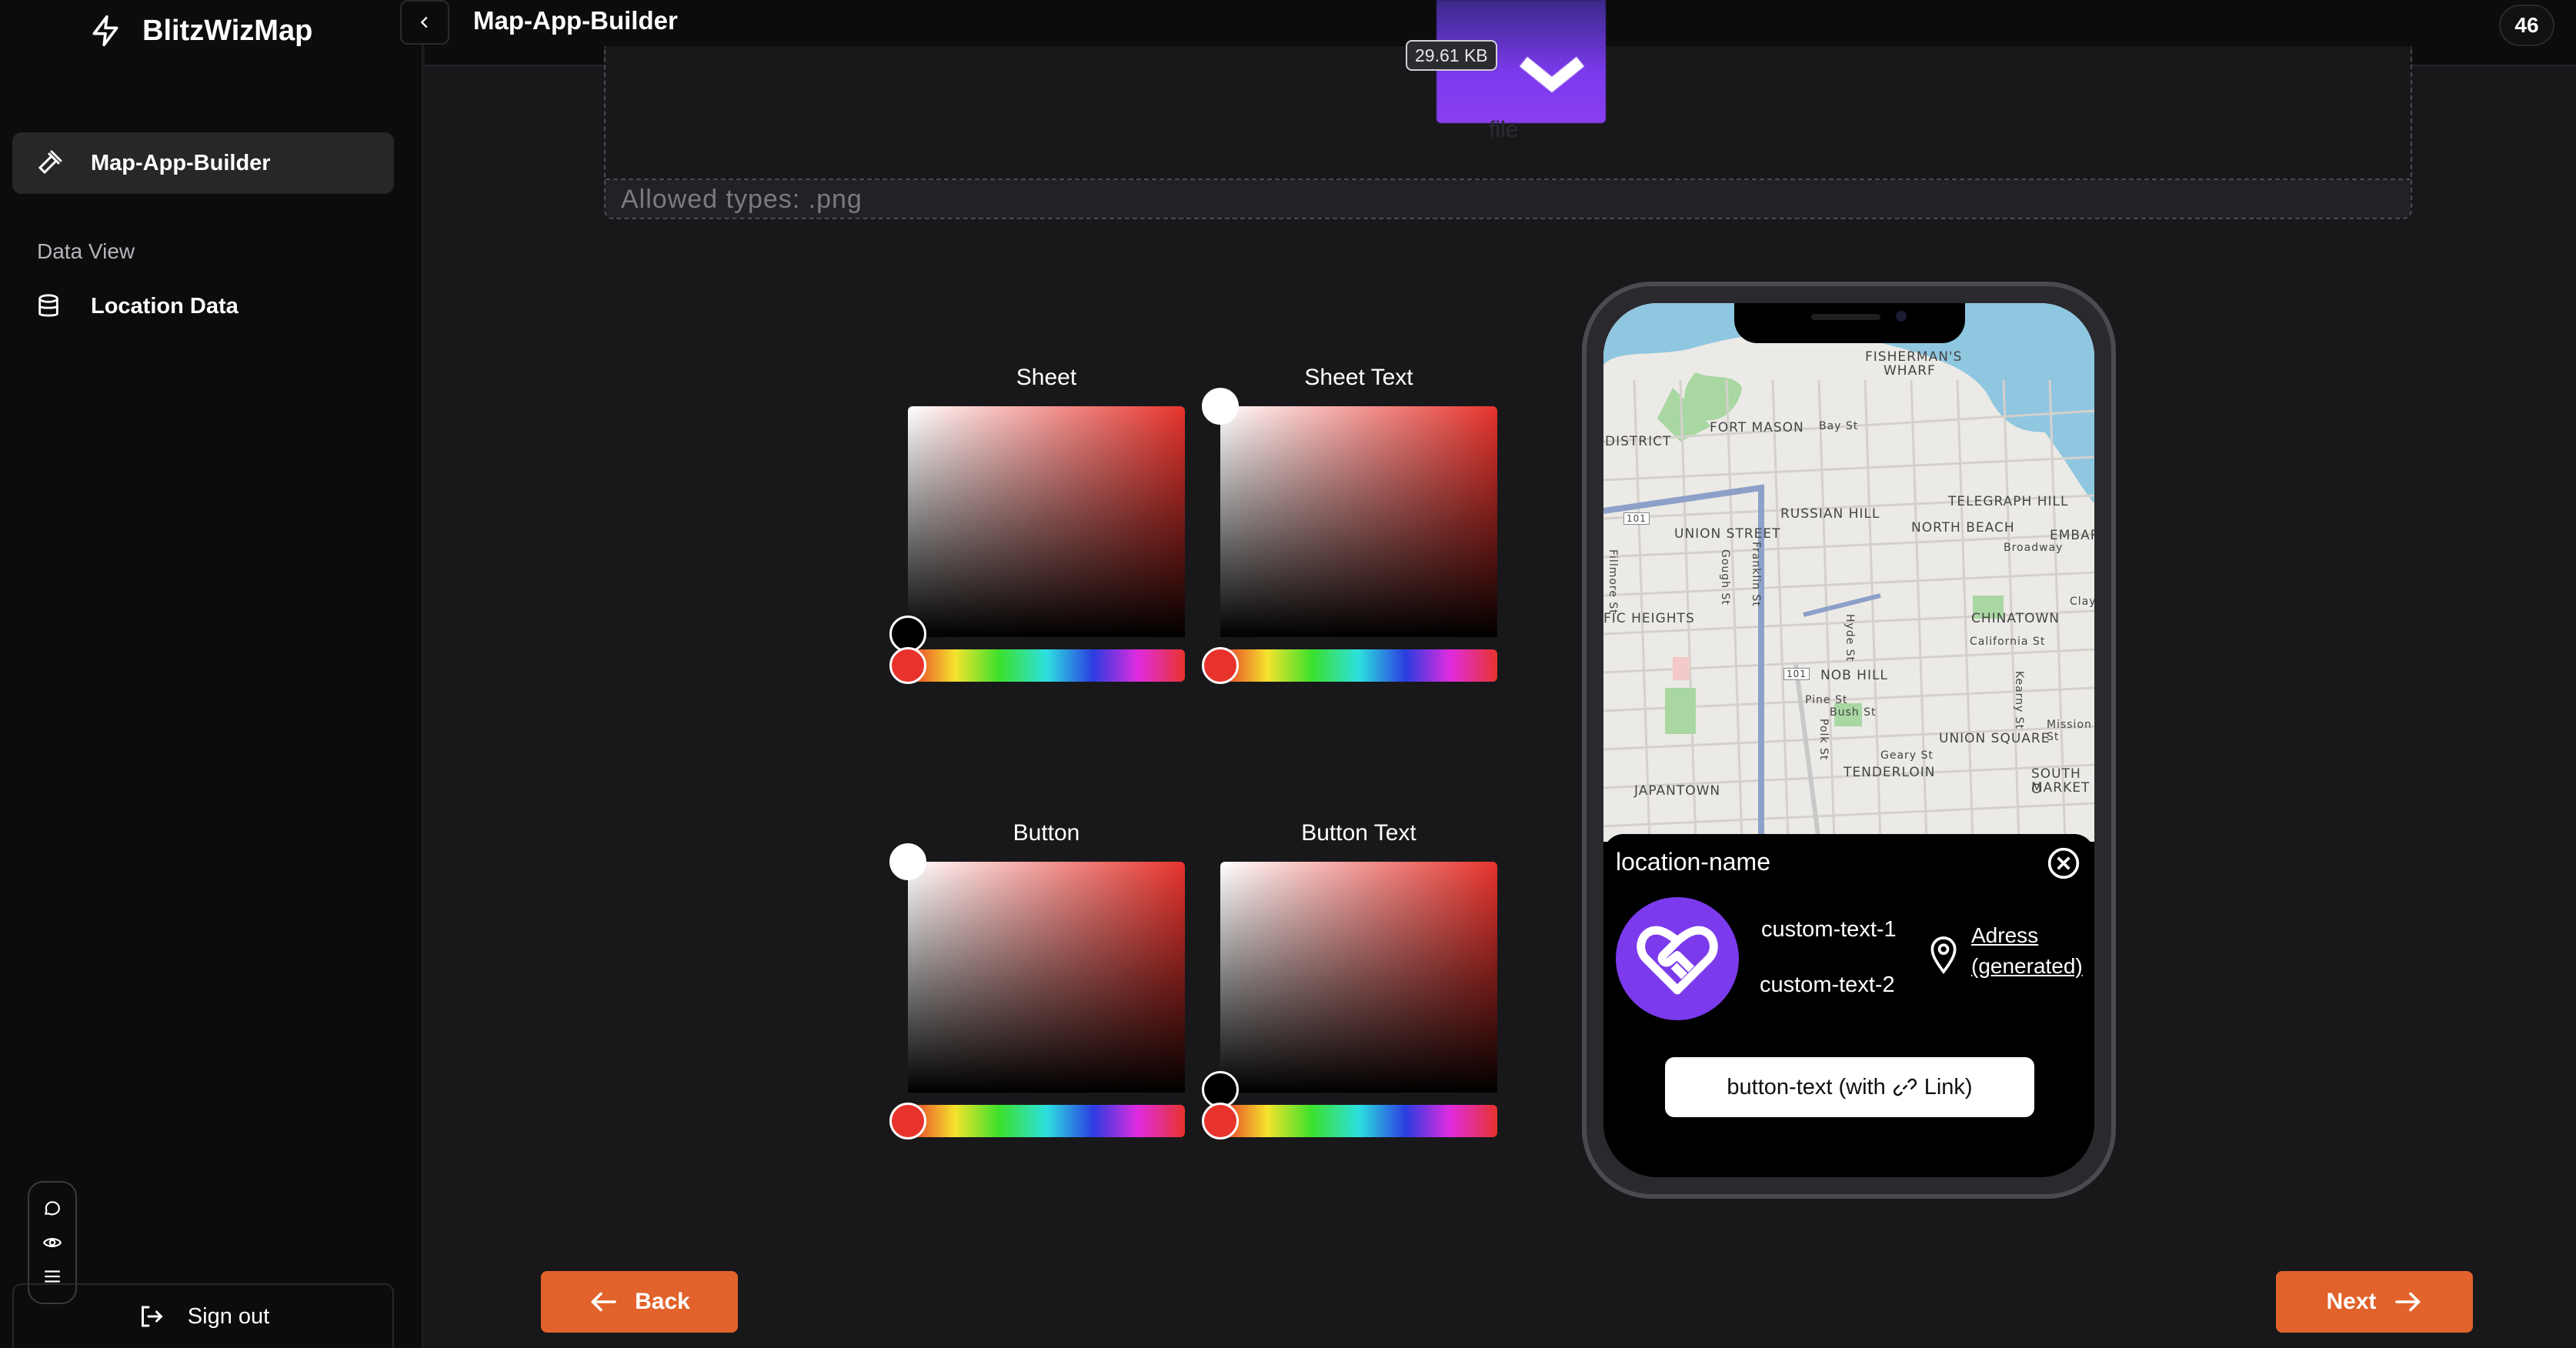 The width and height of the screenshot is (2576, 1348). What do you see at coordinates (1649, 618) in the screenshot?
I see `map-label: FIC HEIGHTS` at bounding box center [1649, 618].